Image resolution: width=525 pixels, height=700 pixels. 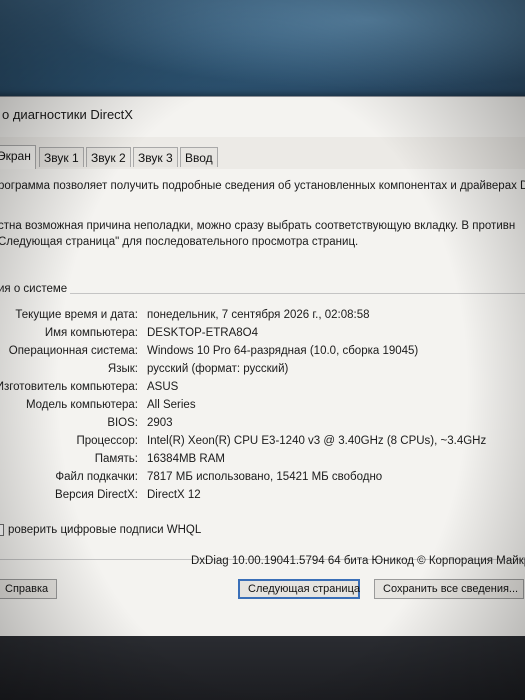 I want to click on directx-version-value: DirectX 12, so click(x=174, y=495).